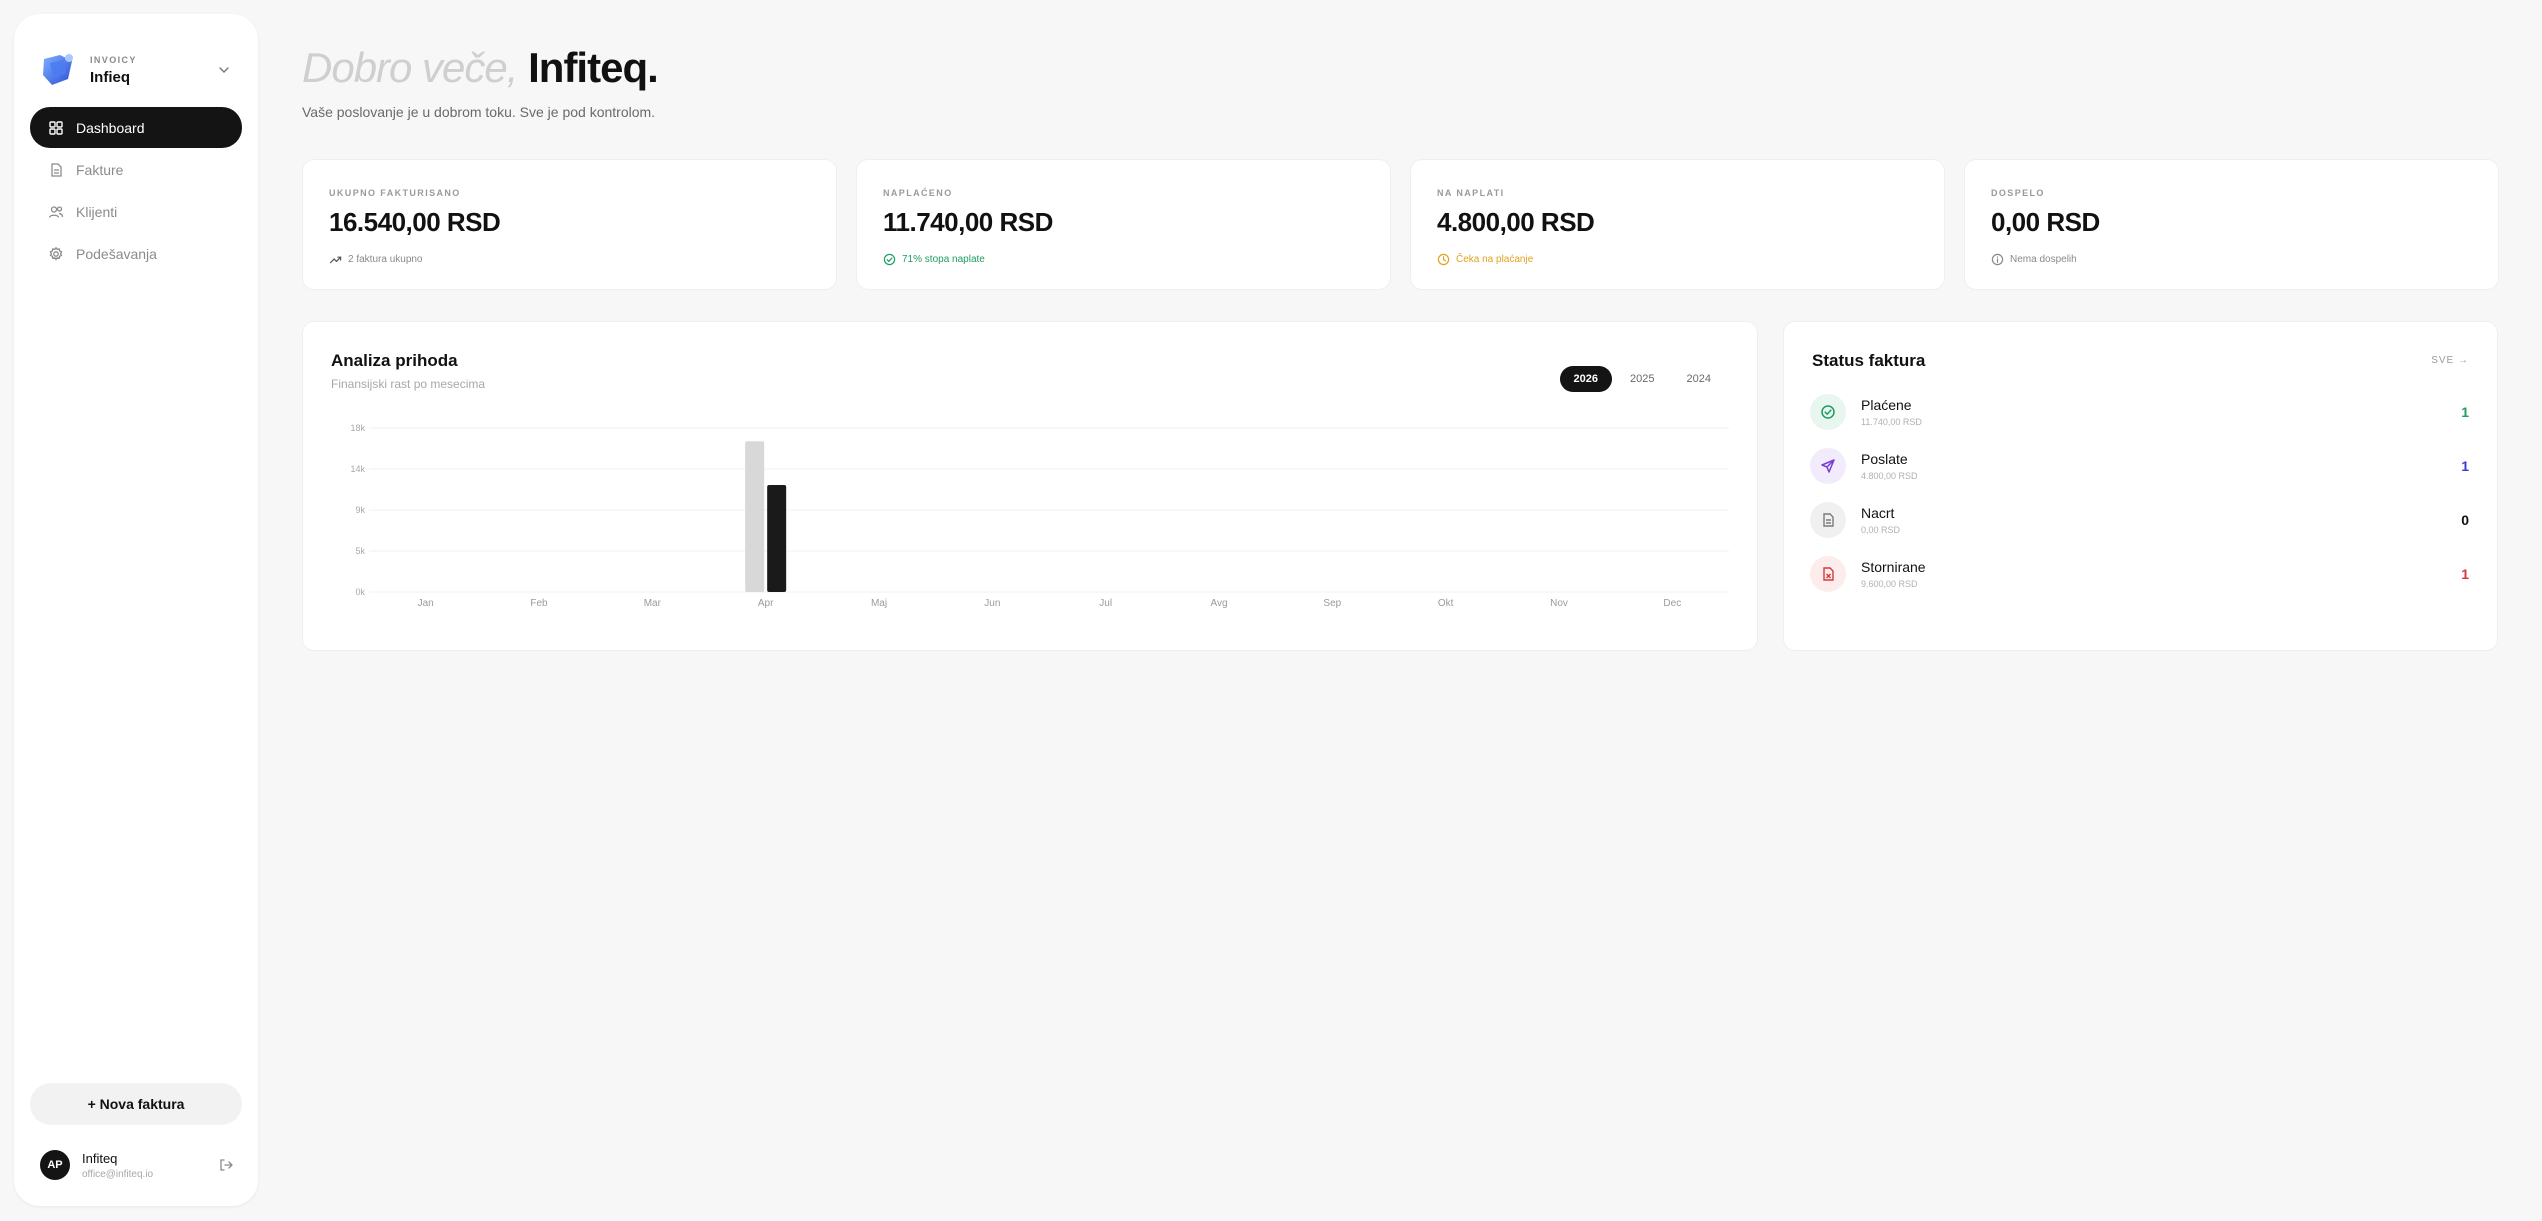 This screenshot has height=1221, width=2542. I want to click on chevron-down-icon, so click(224, 70).